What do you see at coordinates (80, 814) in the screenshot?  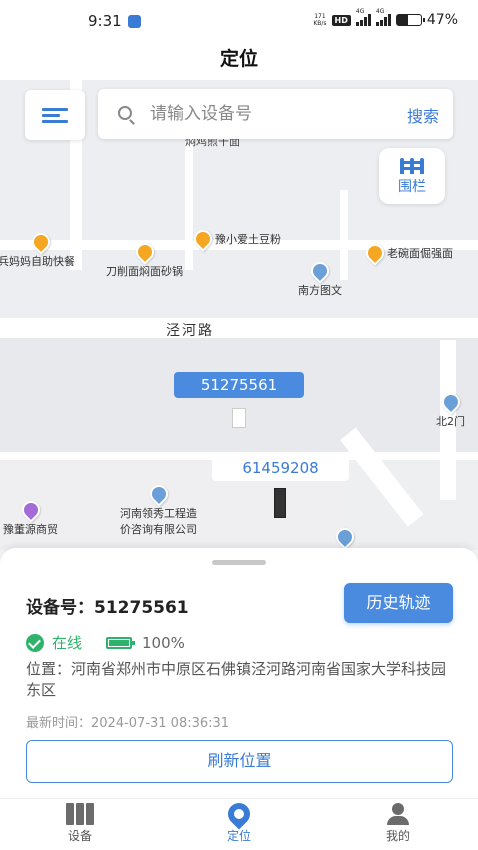 I see `devices-icon` at bounding box center [80, 814].